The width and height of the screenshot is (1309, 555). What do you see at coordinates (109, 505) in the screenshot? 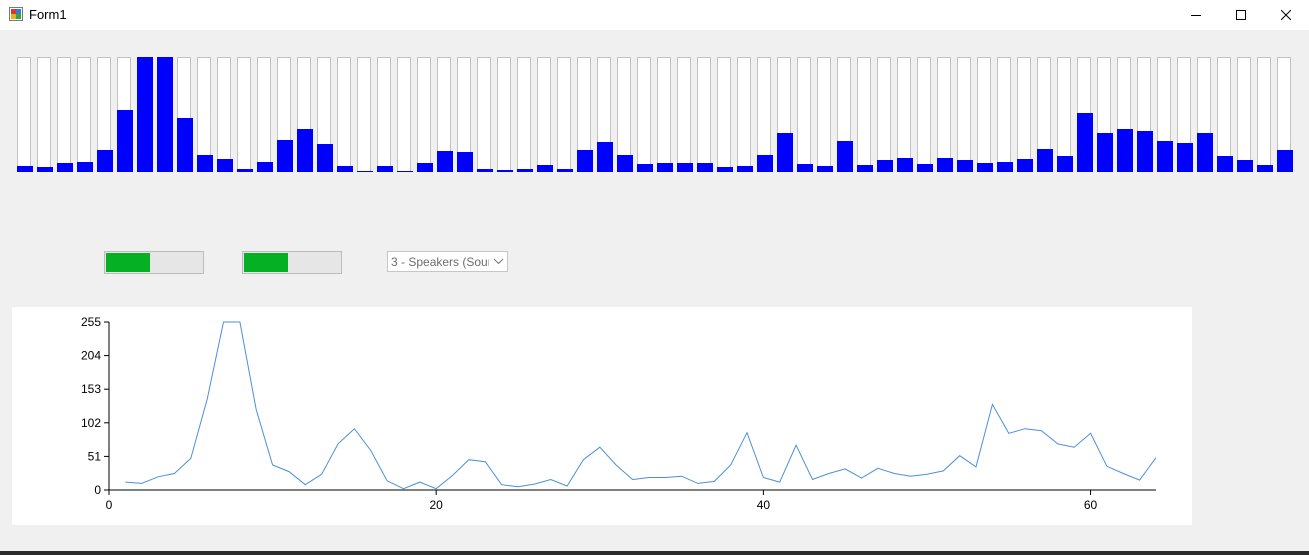
I see `x-tick-label: 0` at bounding box center [109, 505].